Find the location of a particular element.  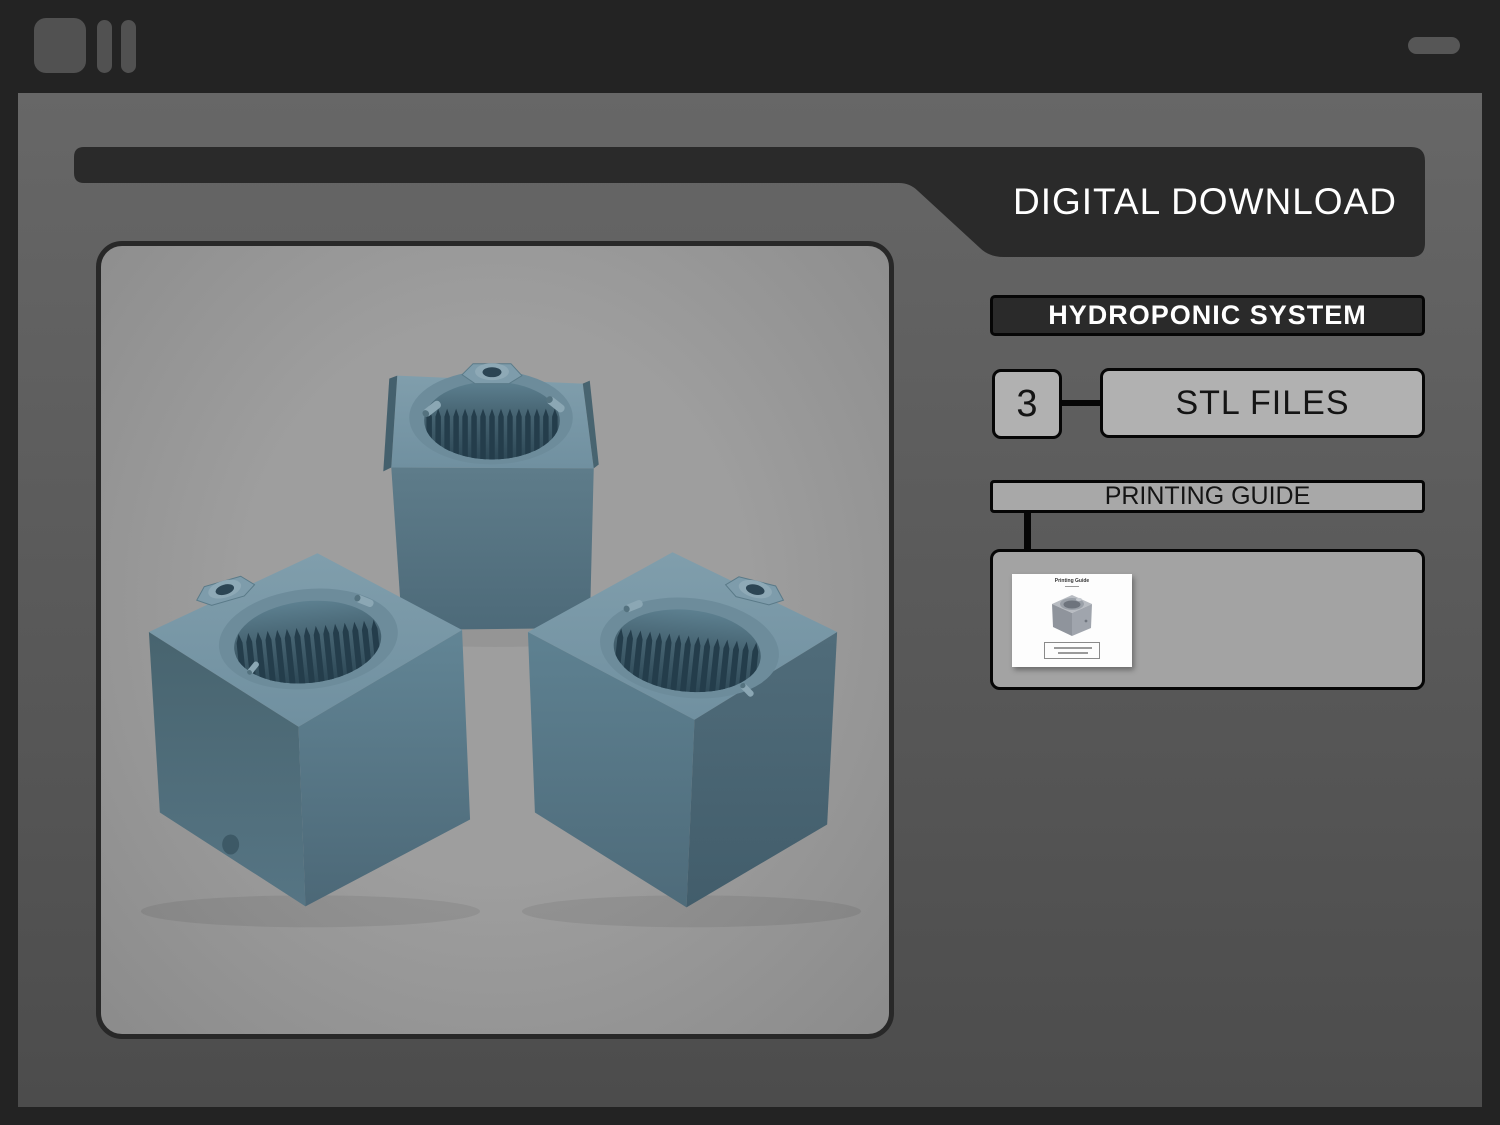

guide-thumbnail-title: Printing Guide is located at coordinates (1072, 581).